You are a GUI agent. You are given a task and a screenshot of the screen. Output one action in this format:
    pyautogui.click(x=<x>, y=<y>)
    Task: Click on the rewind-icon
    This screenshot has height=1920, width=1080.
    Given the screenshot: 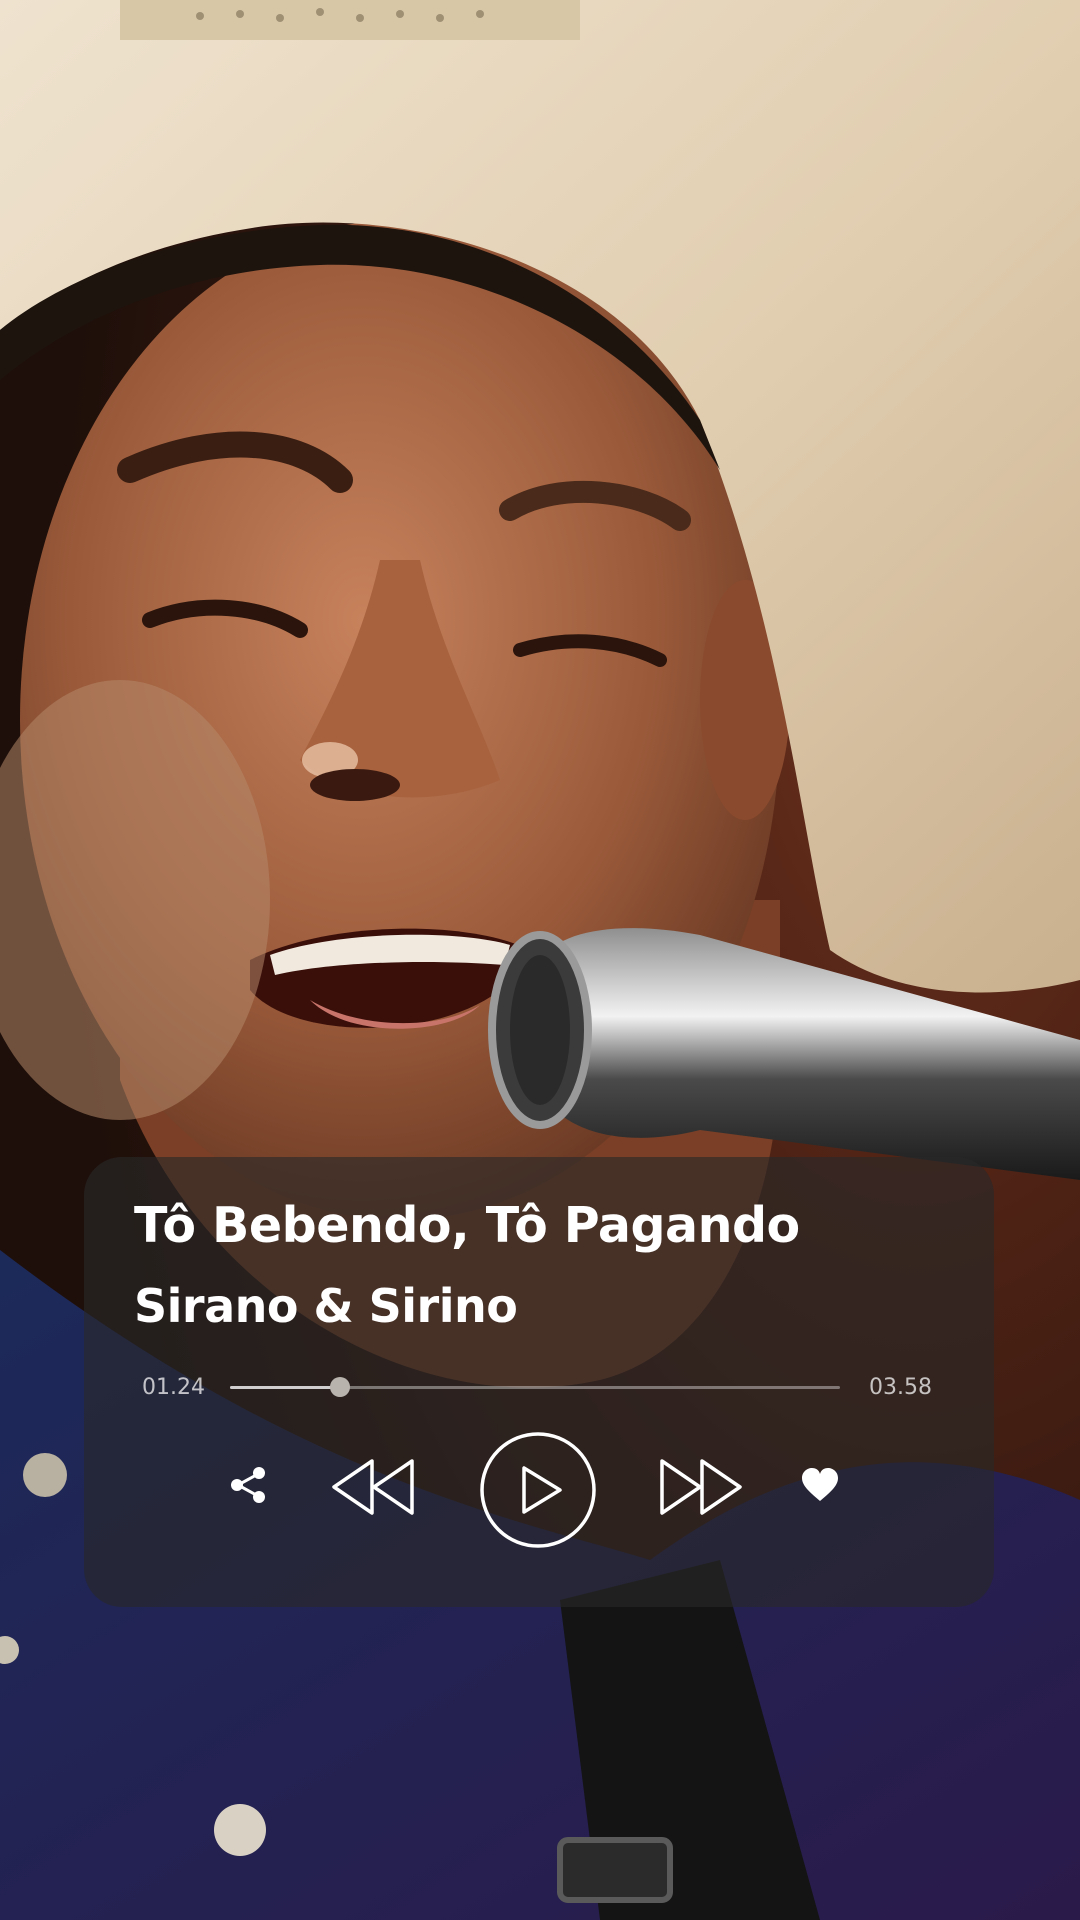 What is the action you would take?
    pyautogui.click(x=373, y=1487)
    